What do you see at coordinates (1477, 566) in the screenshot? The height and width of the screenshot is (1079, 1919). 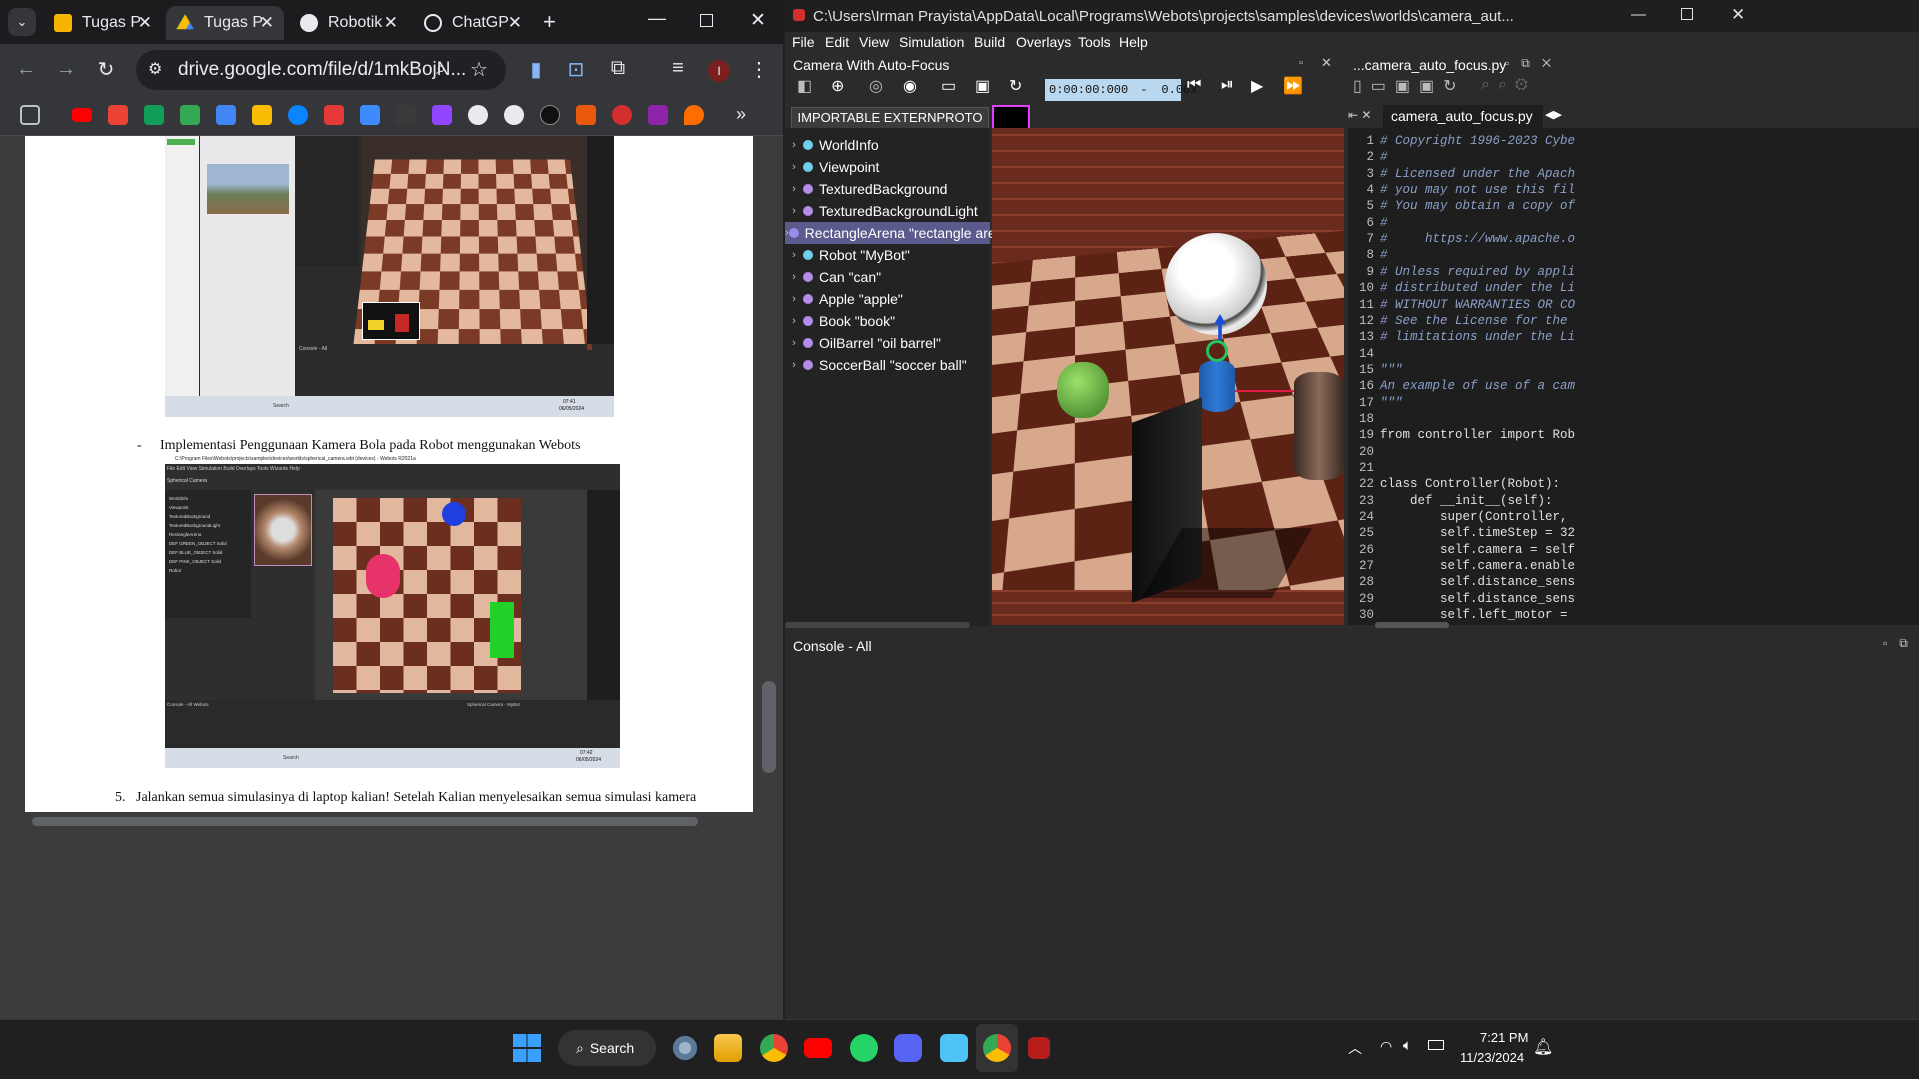 I see `code-line: self.camera.enable` at bounding box center [1477, 566].